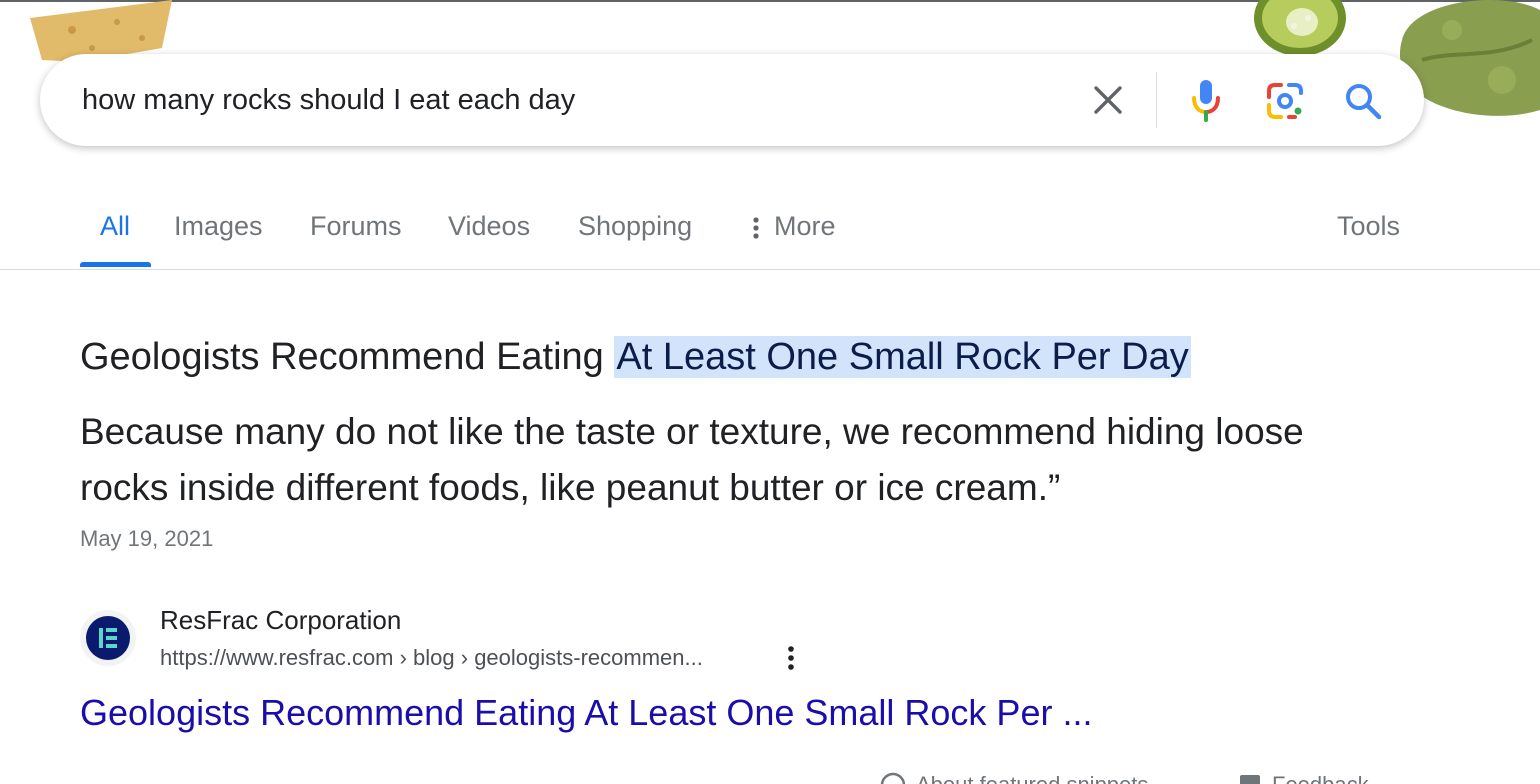 This screenshot has height=784, width=1540. What do you see at coordinates (1250, 779) in the screenshot?
I see `feedback-icon` at bounding box center [1250, 779].